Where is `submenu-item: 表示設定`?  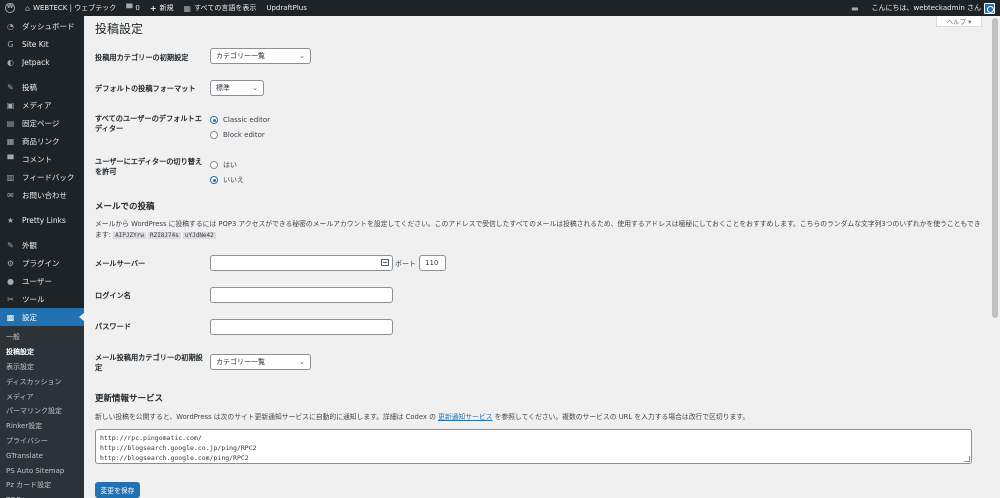 submenu-item: 表示設定 is located at coordinates (42, 367).